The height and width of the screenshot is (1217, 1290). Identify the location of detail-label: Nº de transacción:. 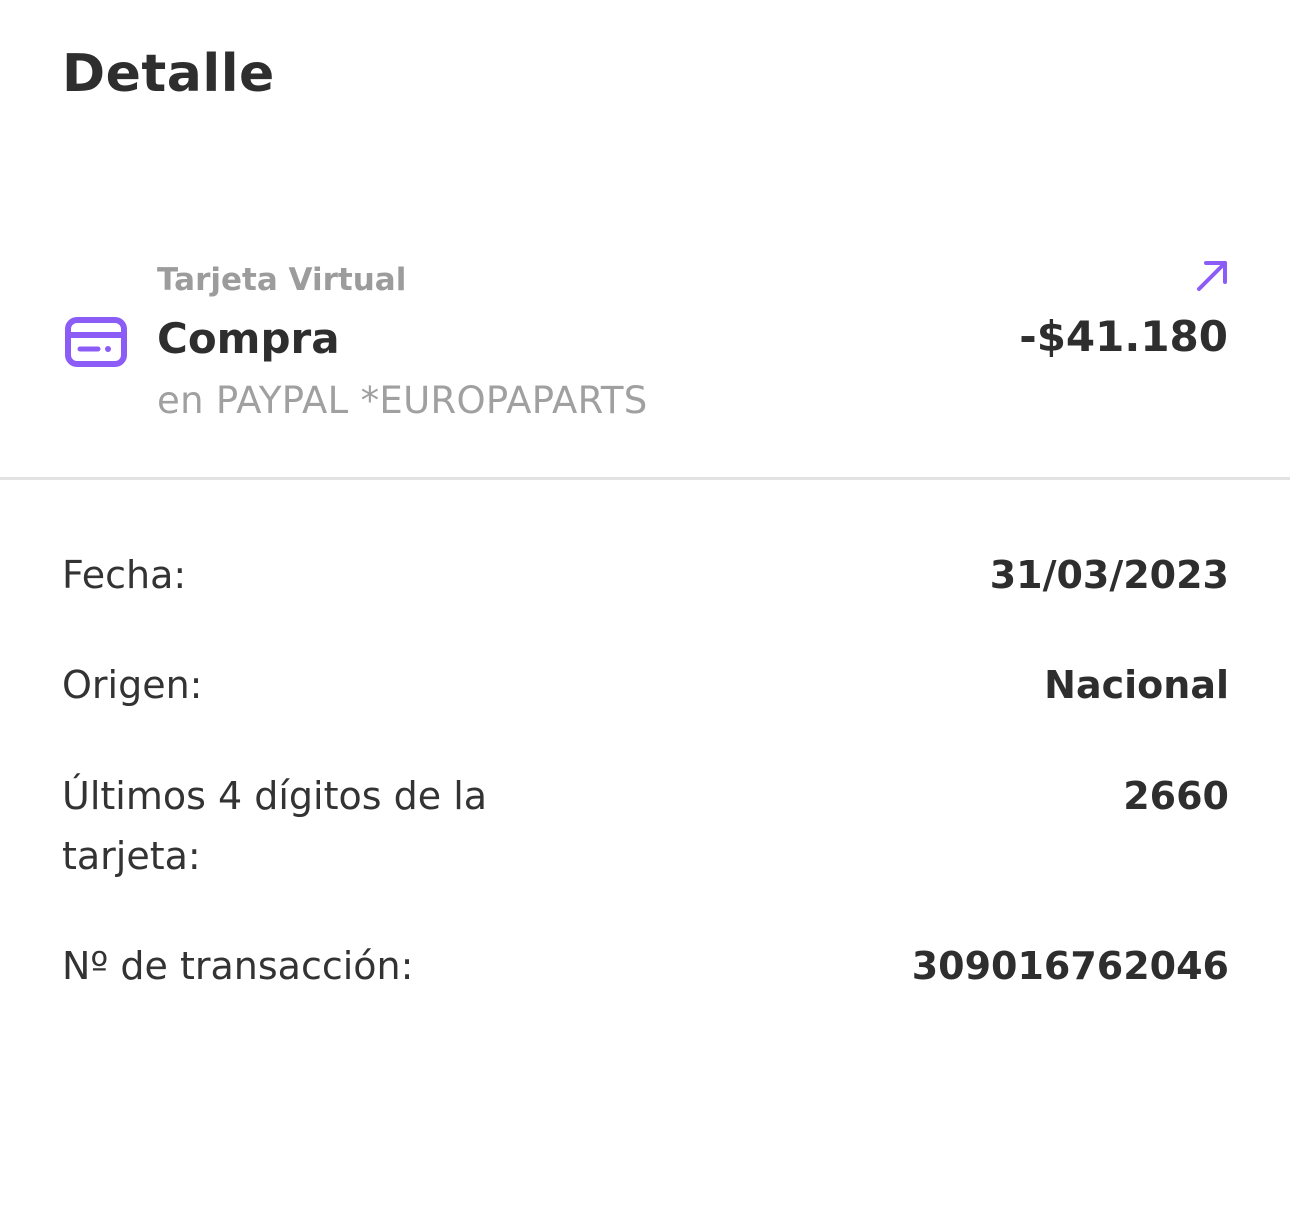
(238, 966).